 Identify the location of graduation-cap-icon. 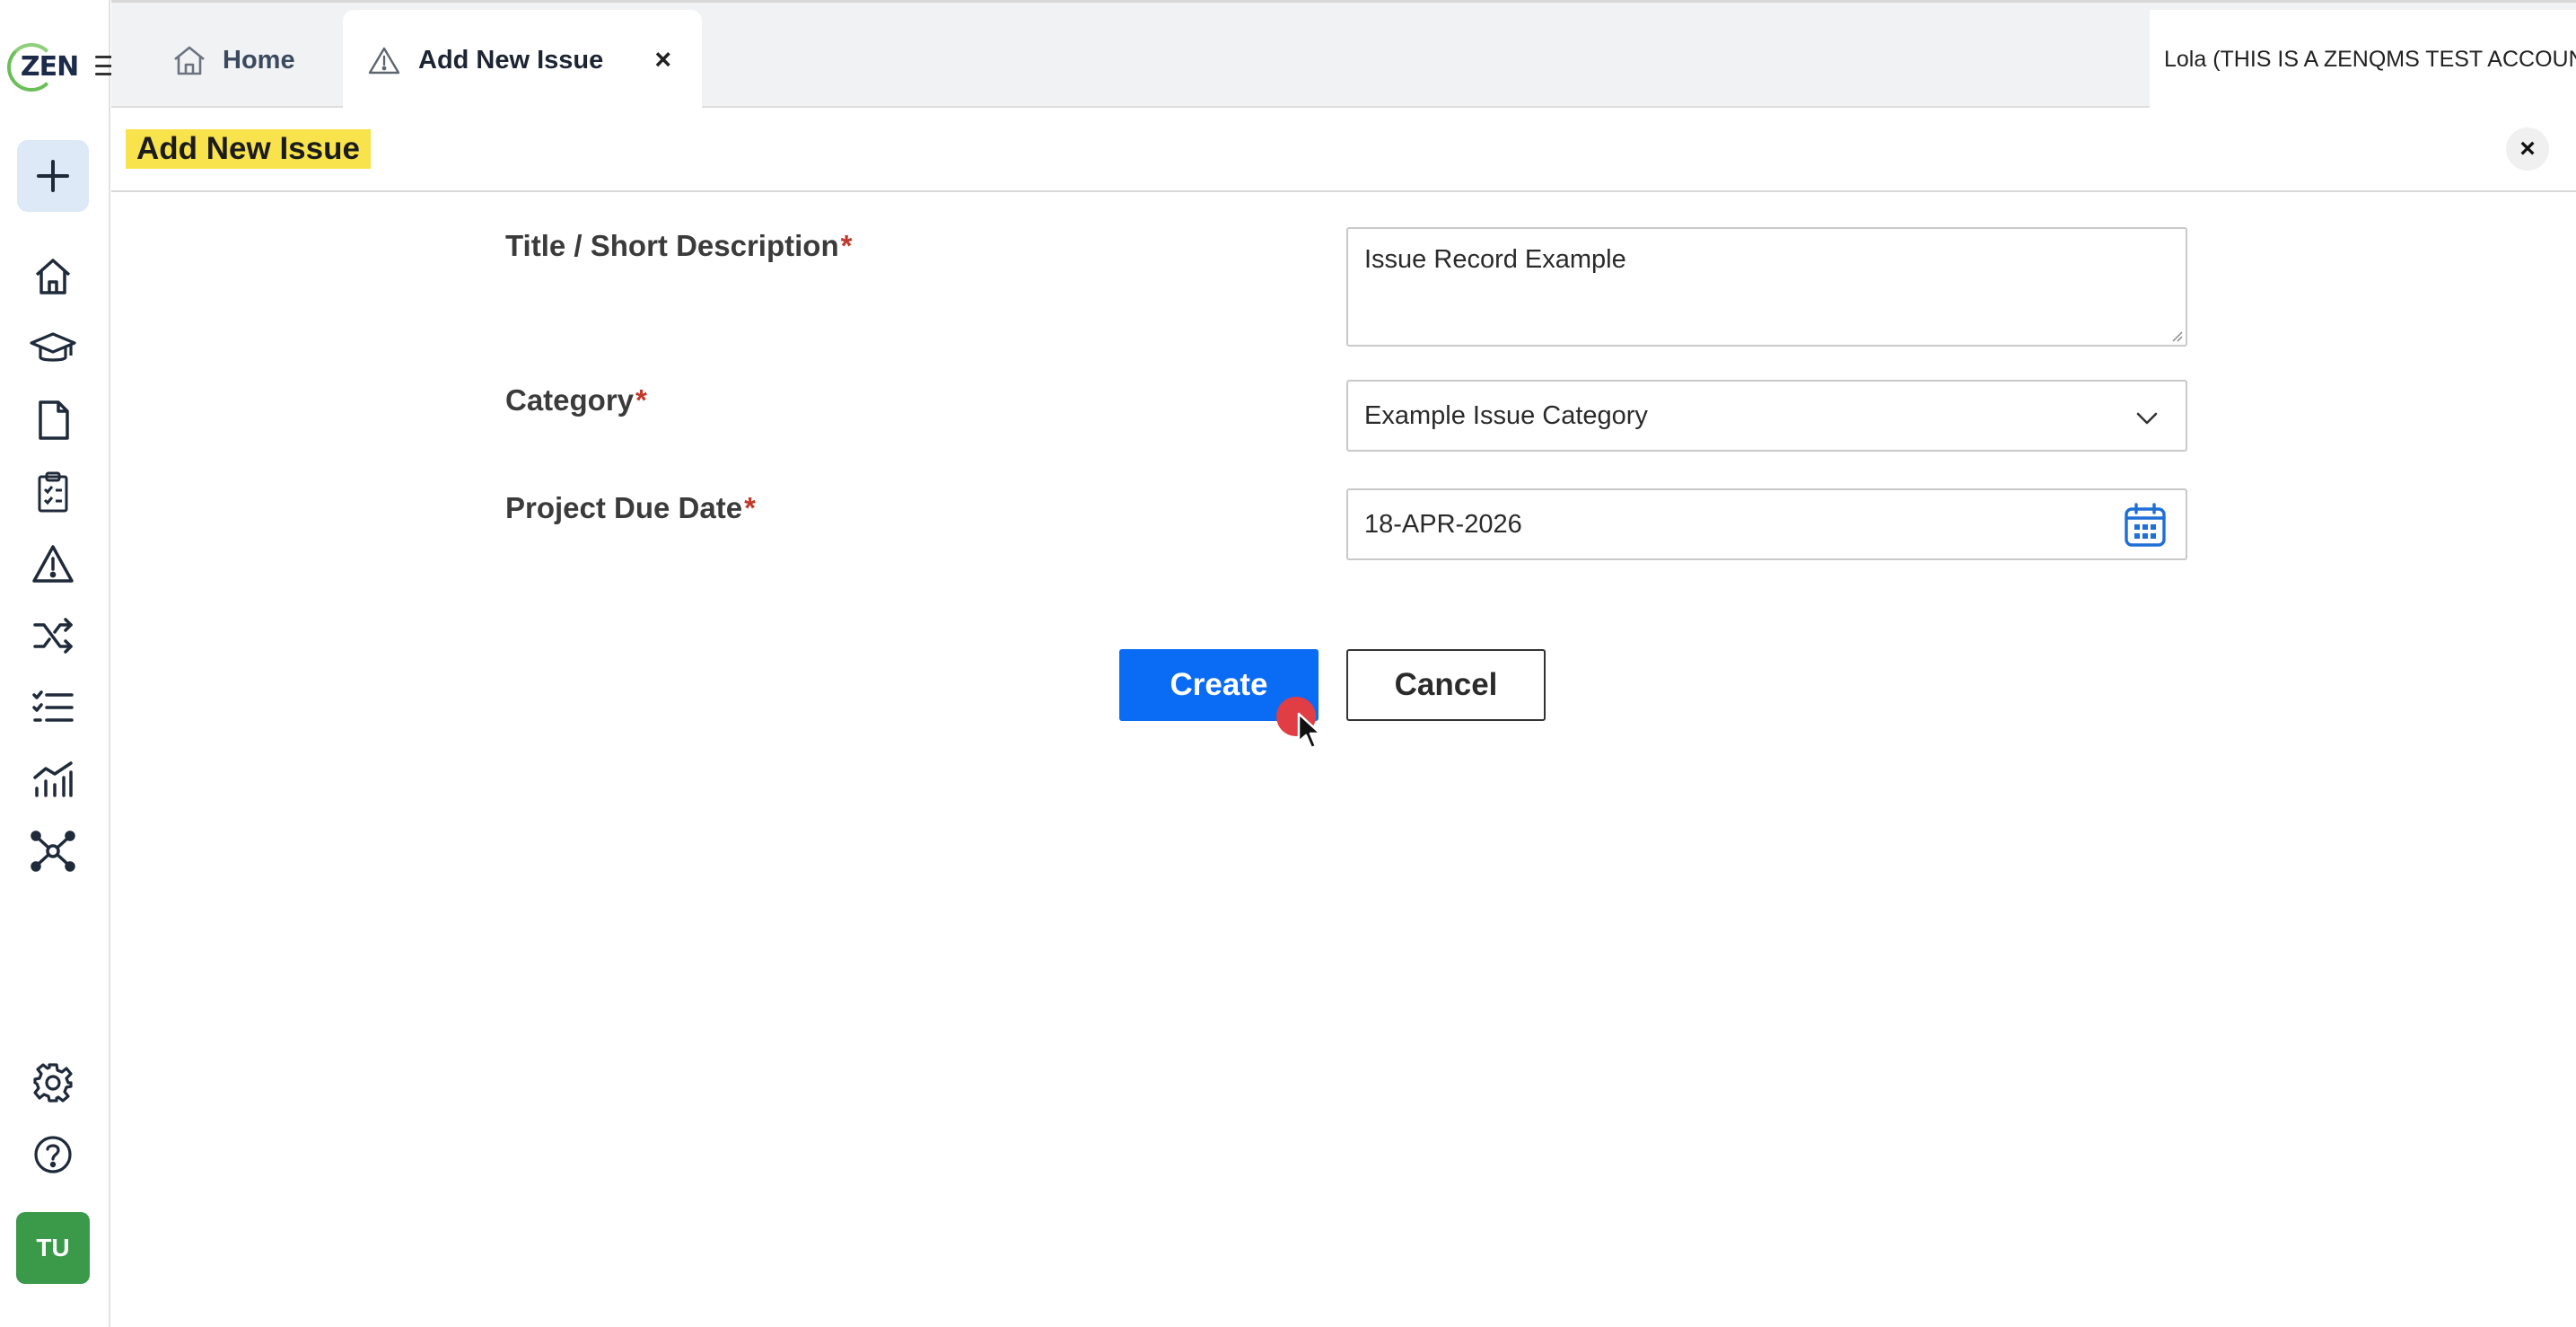
(53, 347).